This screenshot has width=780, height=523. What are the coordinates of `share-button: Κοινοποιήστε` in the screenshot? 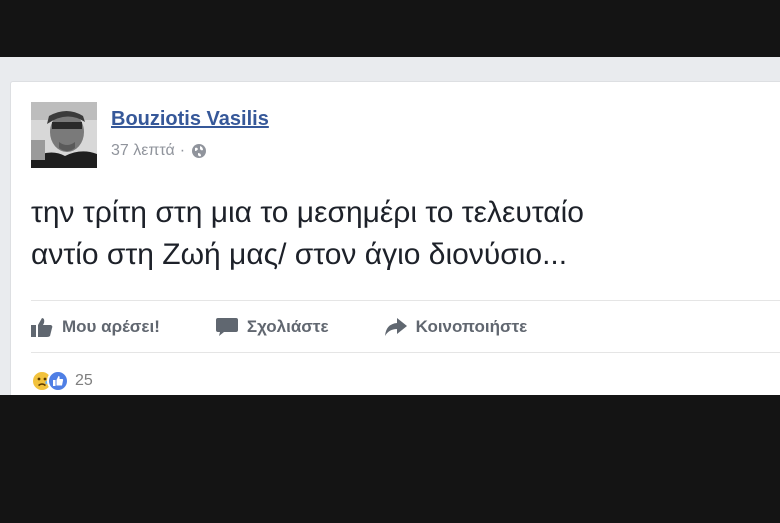 It's located at (456, 327).